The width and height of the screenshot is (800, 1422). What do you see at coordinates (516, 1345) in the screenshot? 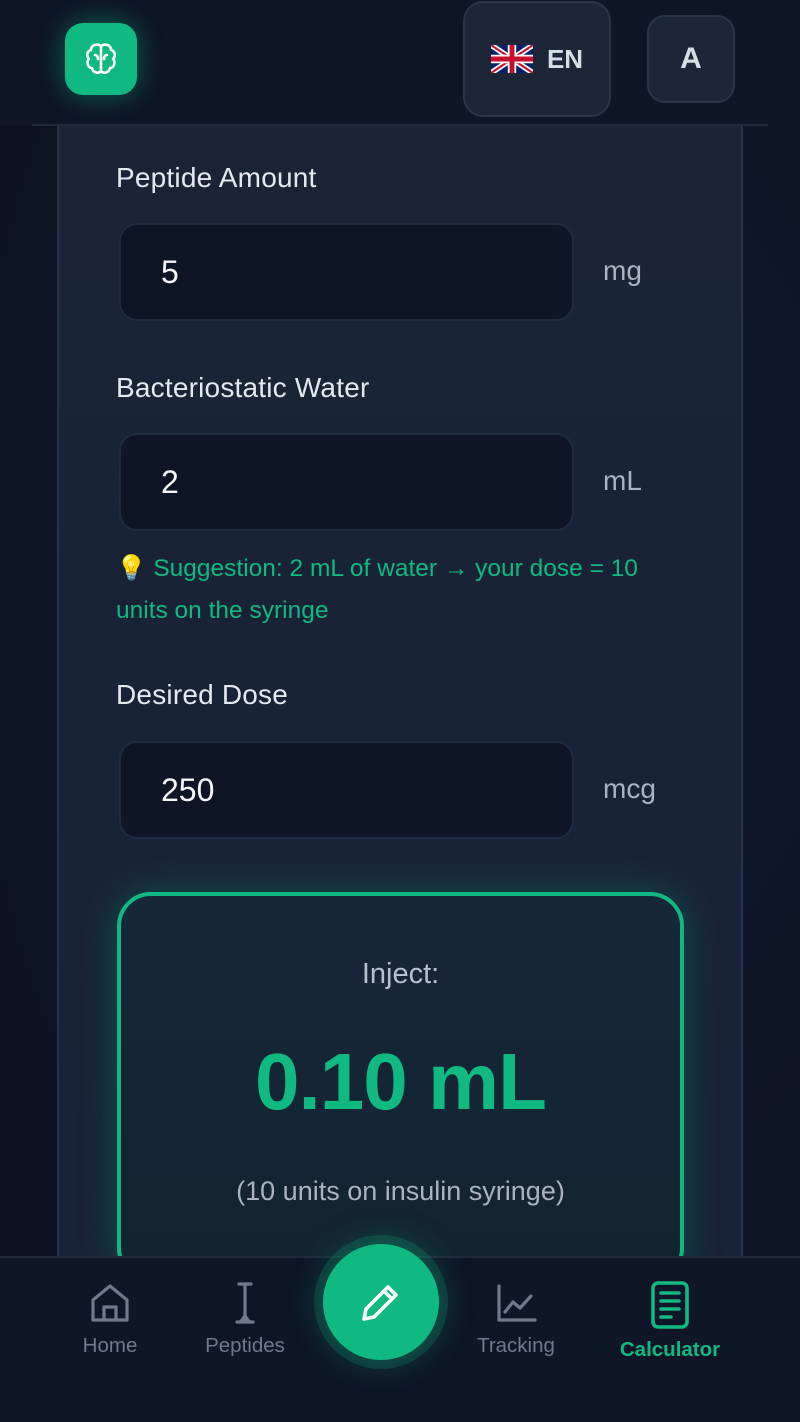
I see `nav-tracking-label: Tracking` at bounding box center [516, 1345].